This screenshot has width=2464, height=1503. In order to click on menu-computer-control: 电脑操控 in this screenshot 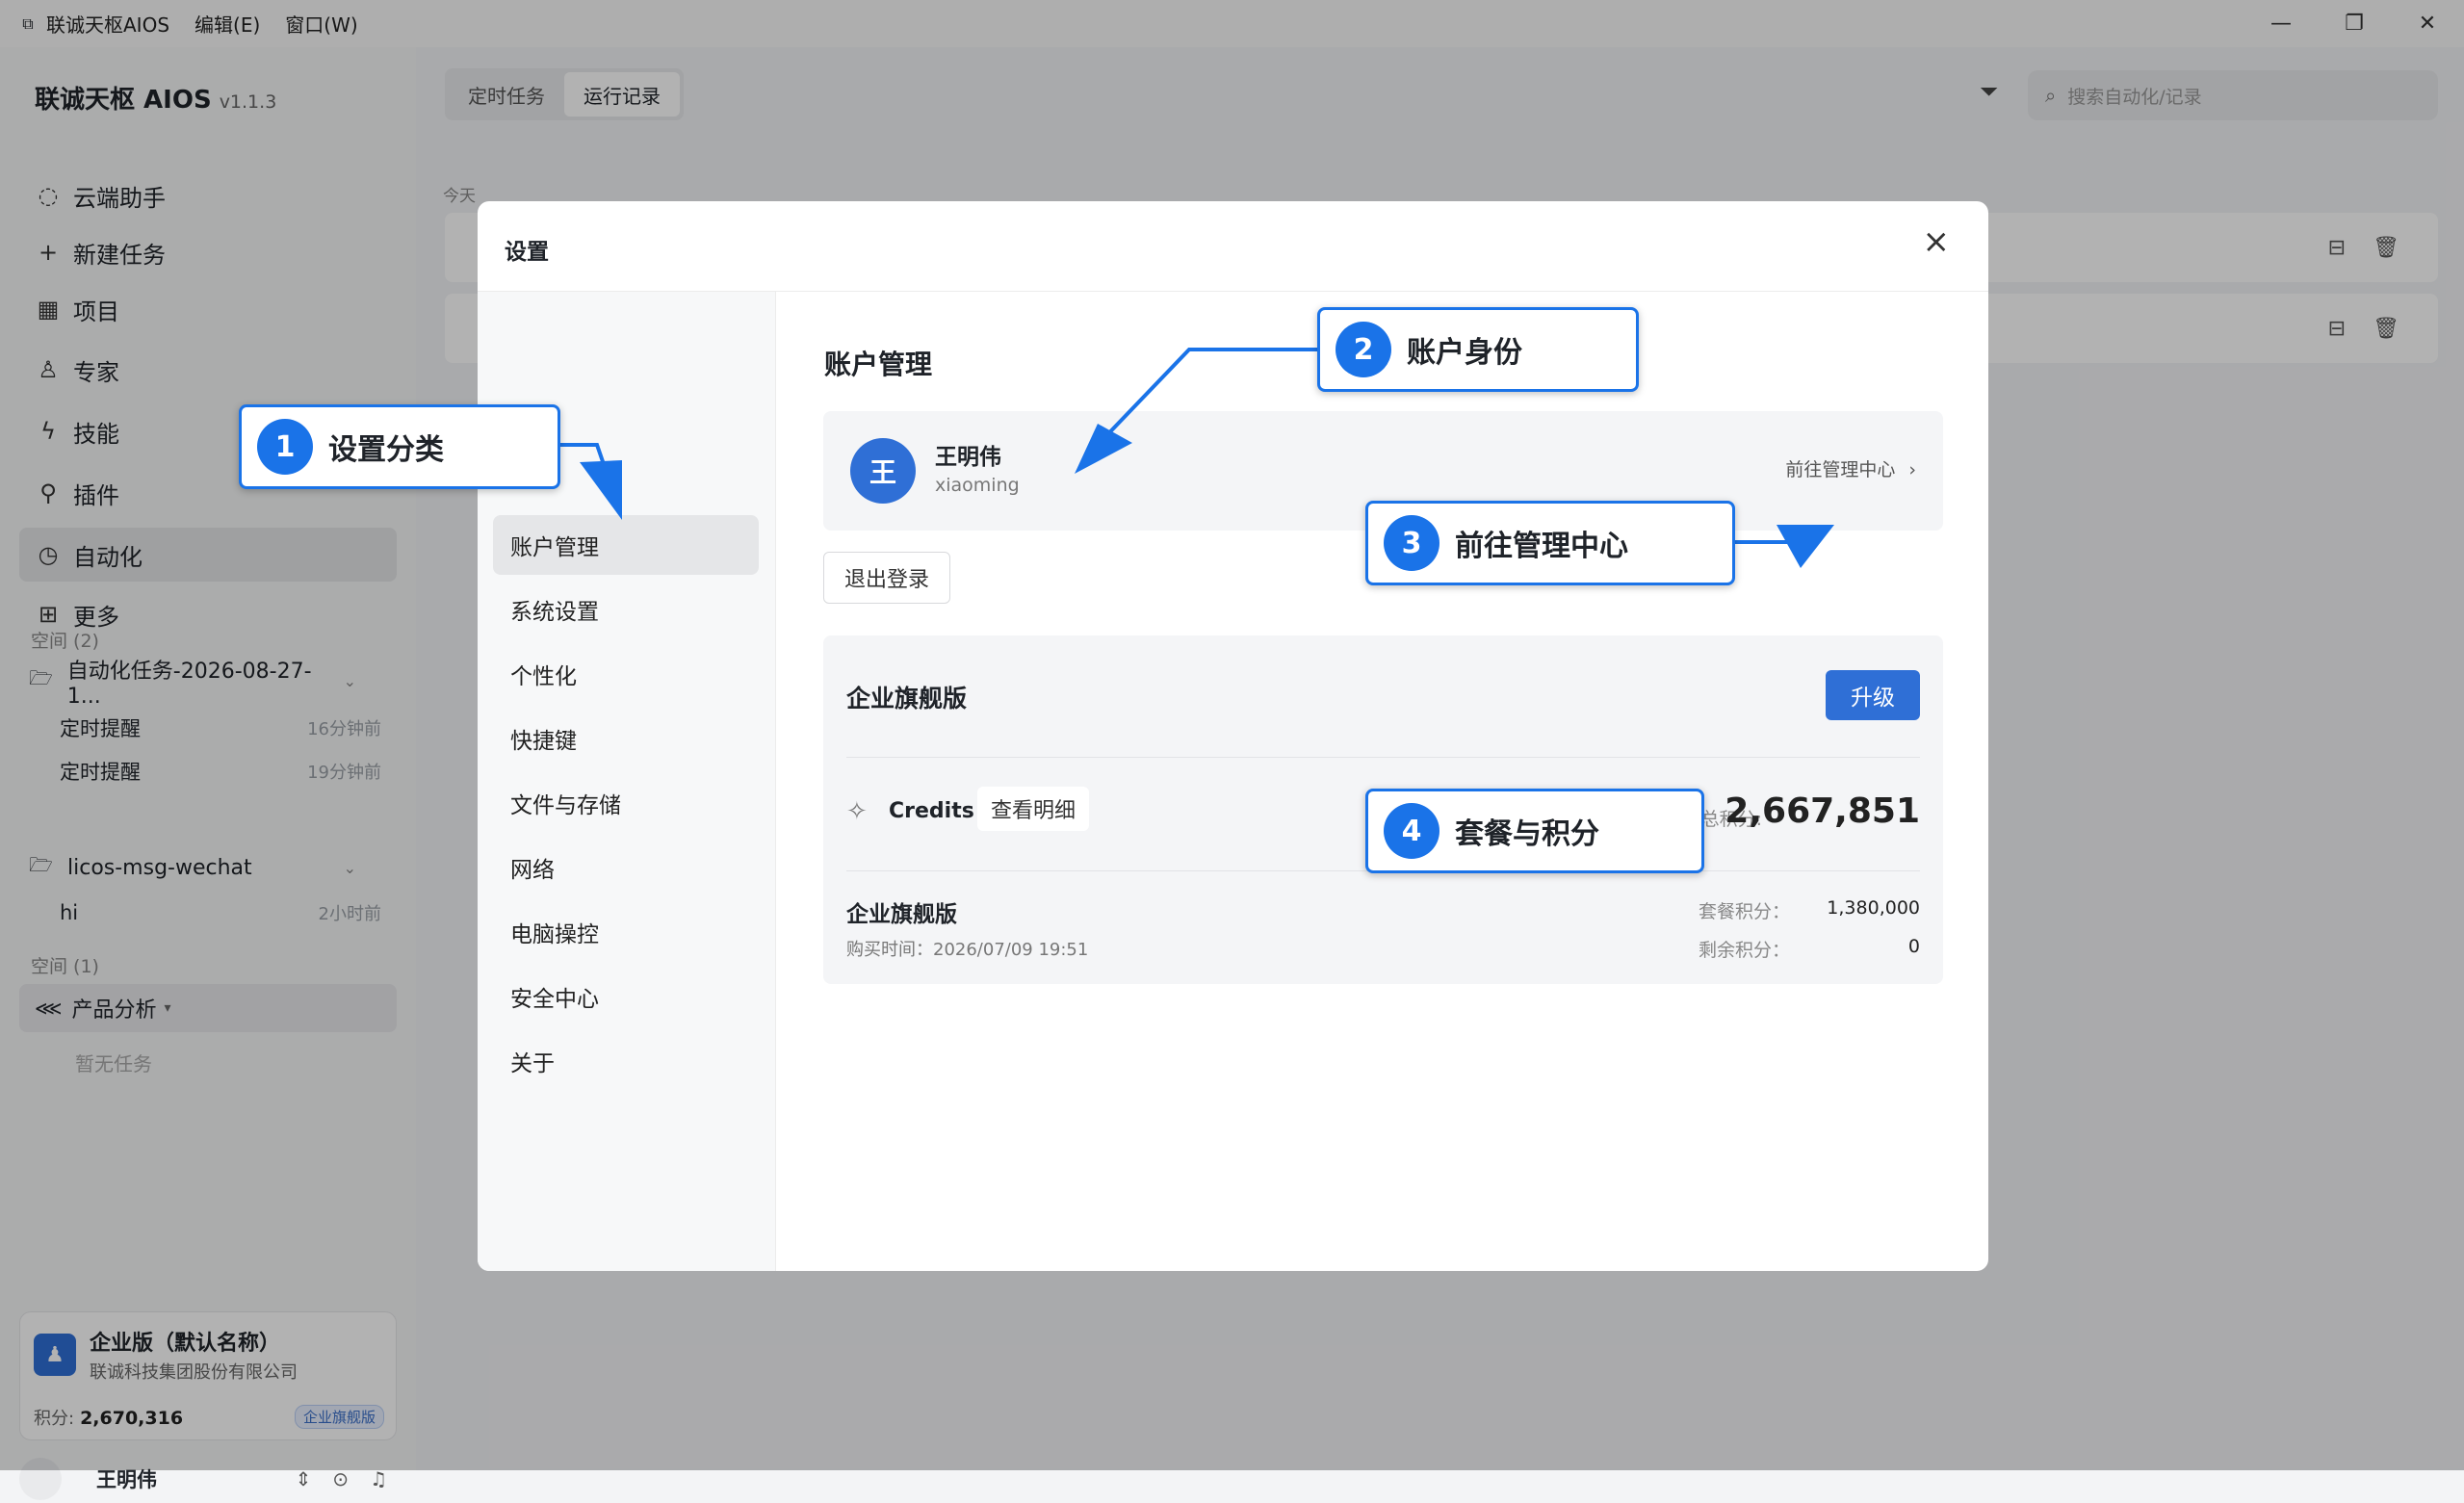, I will do `click(626, 932)`.